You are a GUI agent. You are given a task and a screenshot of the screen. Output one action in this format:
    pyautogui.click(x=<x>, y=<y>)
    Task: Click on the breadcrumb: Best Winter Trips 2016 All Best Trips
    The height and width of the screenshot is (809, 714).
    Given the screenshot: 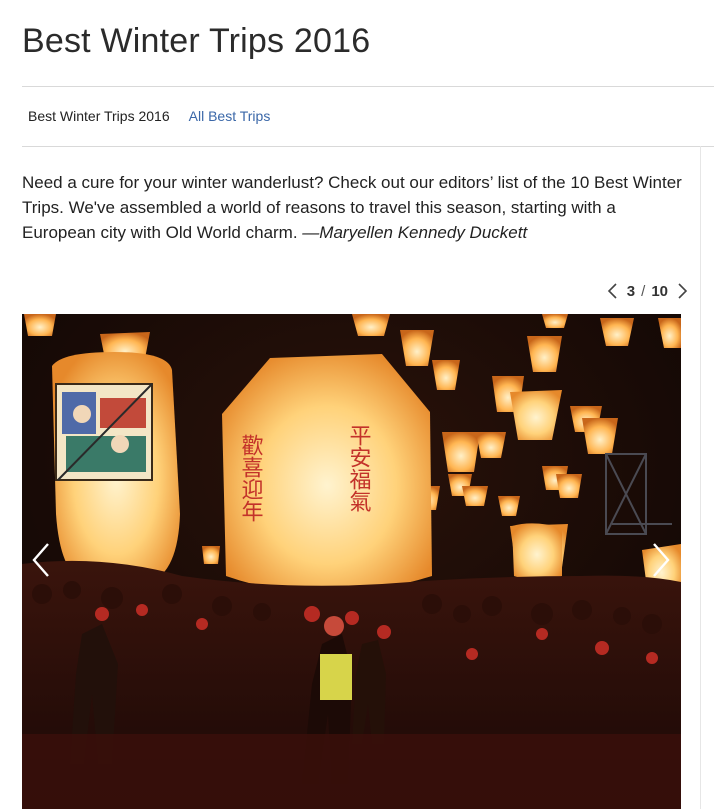 What is the action you would take?
    pyautogui.click(x=149, y=116)
    